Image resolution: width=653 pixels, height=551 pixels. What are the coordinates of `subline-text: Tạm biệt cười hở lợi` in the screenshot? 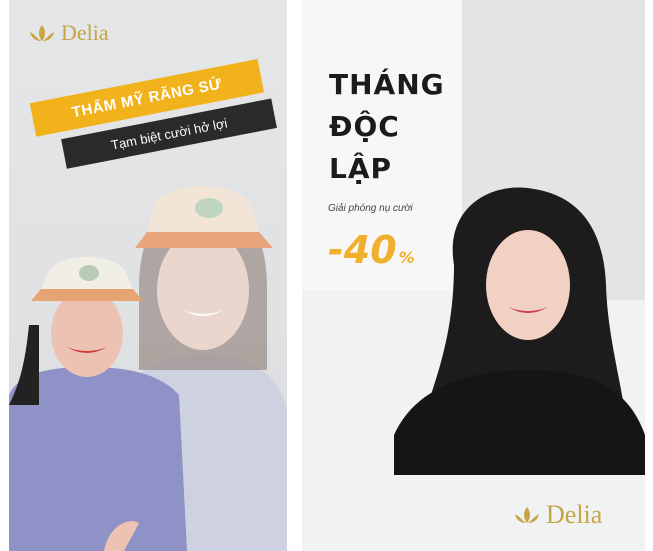 It's located at (169, 133).